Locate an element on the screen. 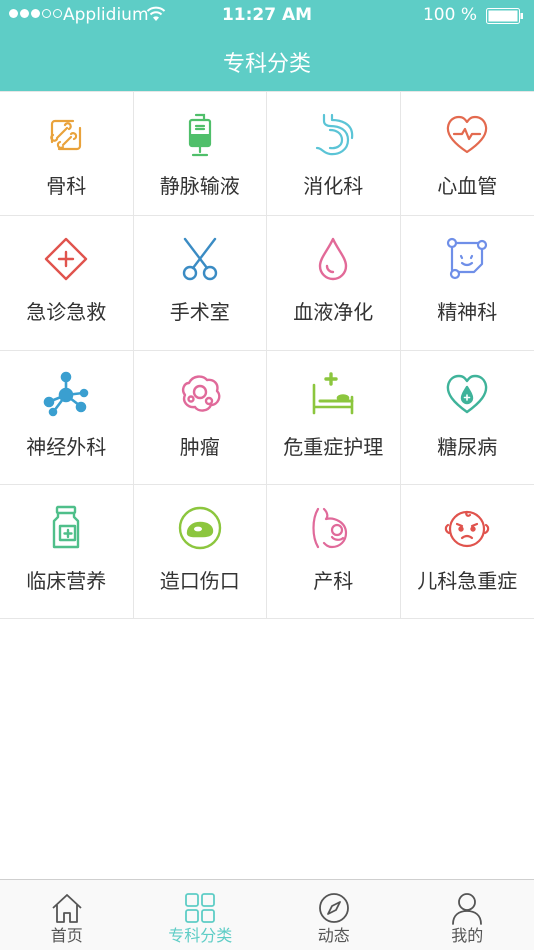 Image resolution: width=534 pixels, height=950 pixels. department-label: 心血管 is located at coordinates (467, 186).